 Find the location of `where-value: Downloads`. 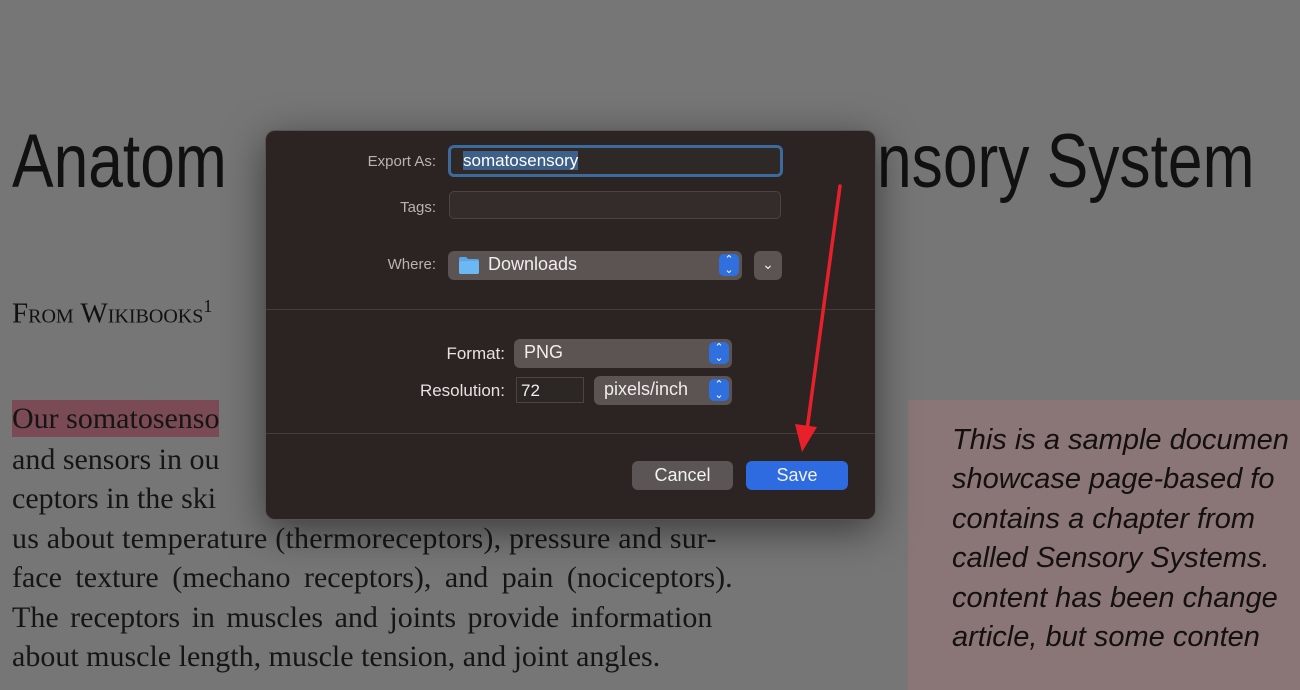

where-value: Downloads is located at coordinates (533, 264).